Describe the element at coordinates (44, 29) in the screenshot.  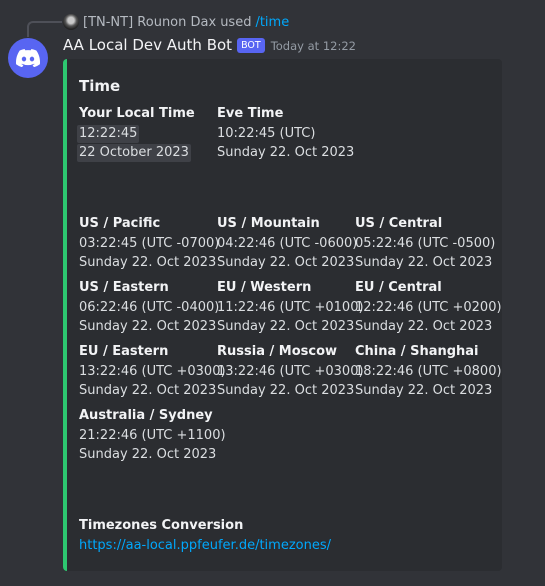
I see `reply-connector-line` at that location.